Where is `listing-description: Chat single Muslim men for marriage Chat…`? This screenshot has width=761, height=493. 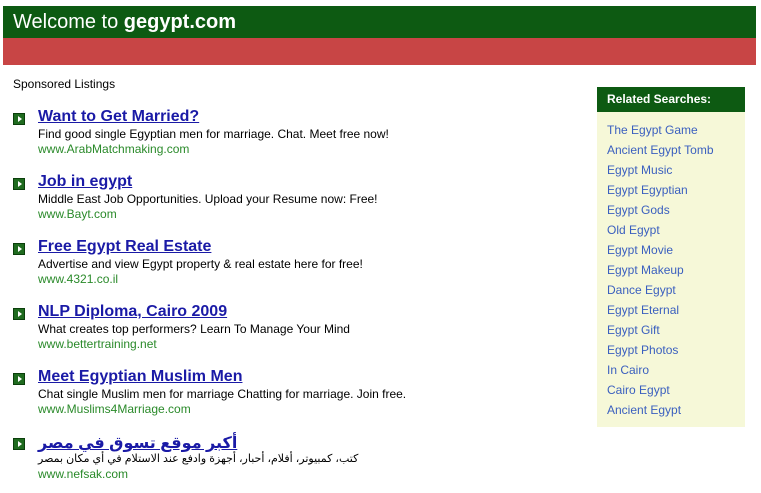
listing-description: Chat single Muslim men for marriage Chat… is located at coordinates (222, 394).